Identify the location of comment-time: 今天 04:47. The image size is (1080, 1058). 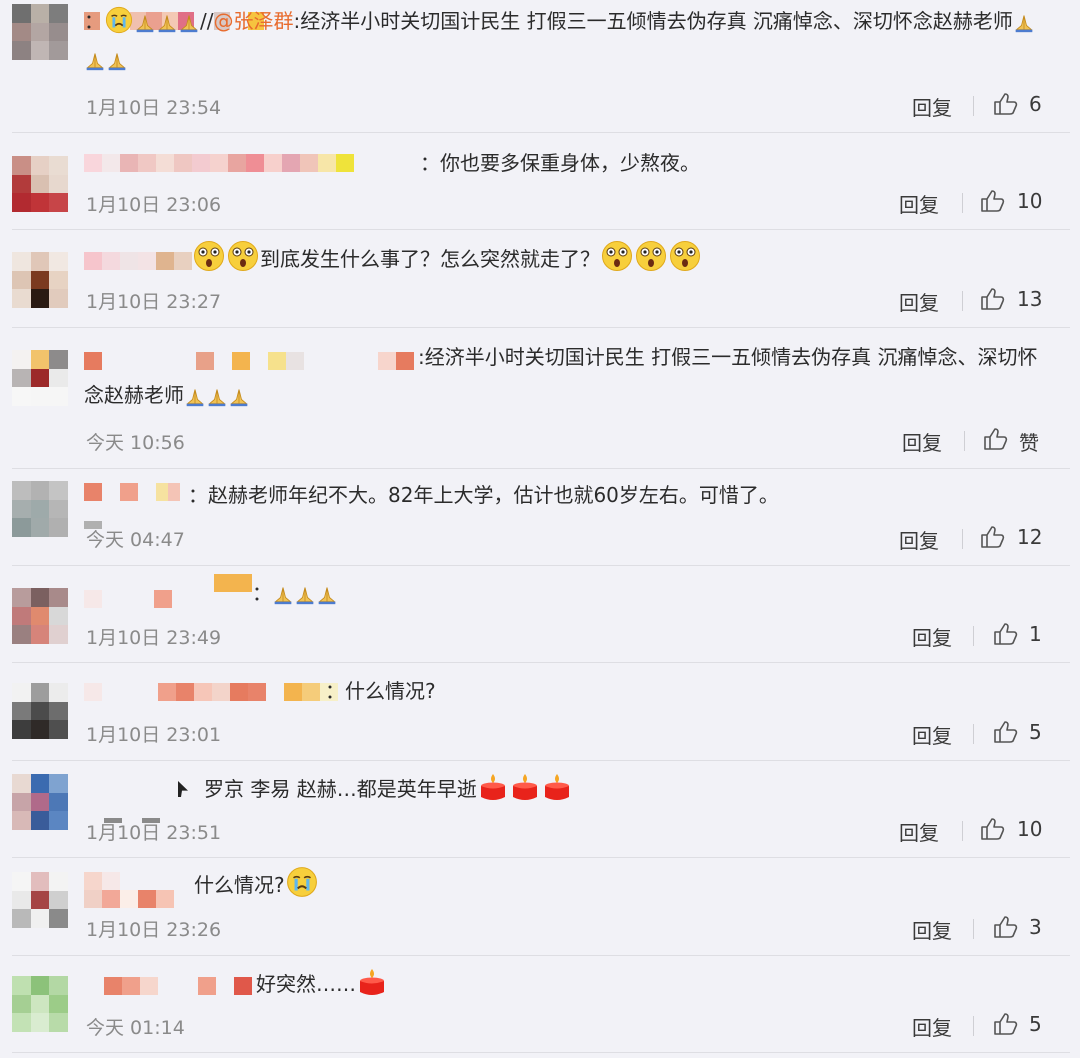
(135, 540).